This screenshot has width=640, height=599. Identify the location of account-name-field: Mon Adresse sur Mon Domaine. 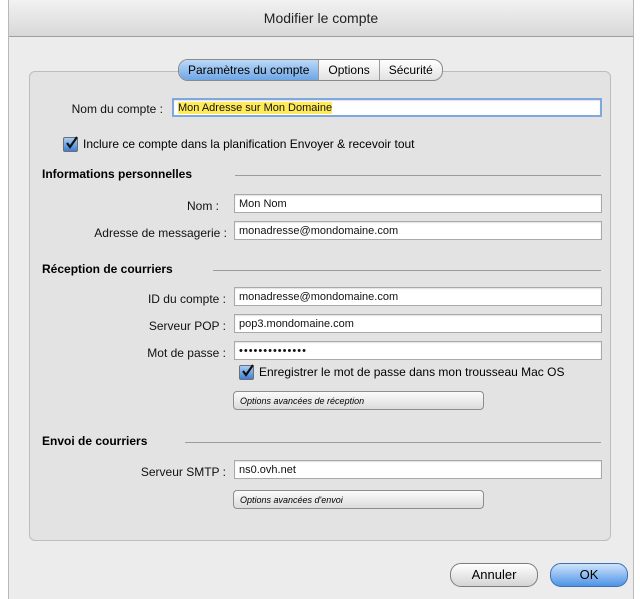
(387, 107).